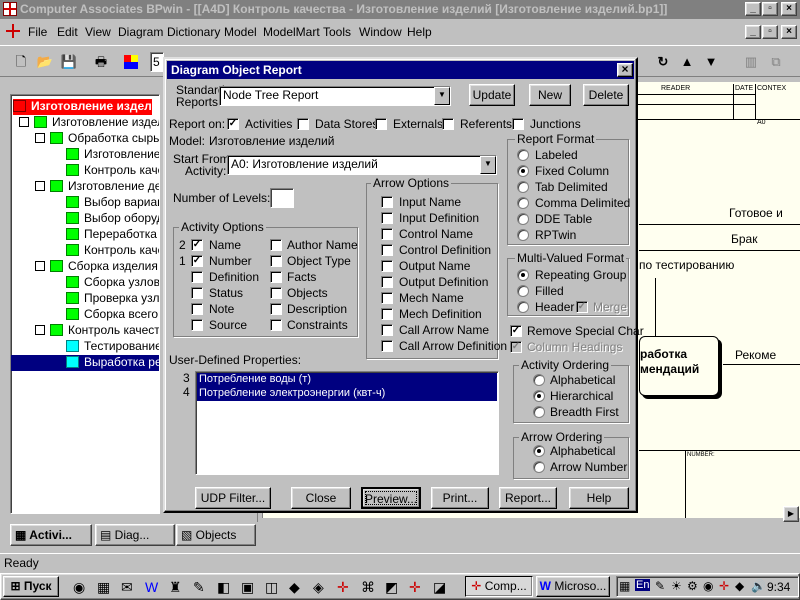 The width and height of the screenshot is (800, 600). I want to click on quicklaunch-icon: ◪, so click(439, 587).